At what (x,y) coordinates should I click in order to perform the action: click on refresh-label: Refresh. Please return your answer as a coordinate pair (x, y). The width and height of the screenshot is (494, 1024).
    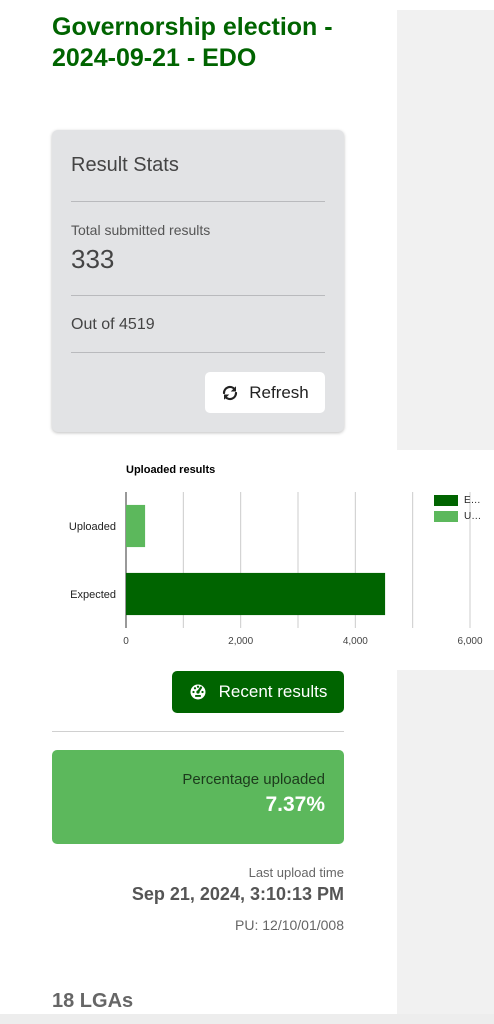
    Looking at the image, I should click on (279, 392).